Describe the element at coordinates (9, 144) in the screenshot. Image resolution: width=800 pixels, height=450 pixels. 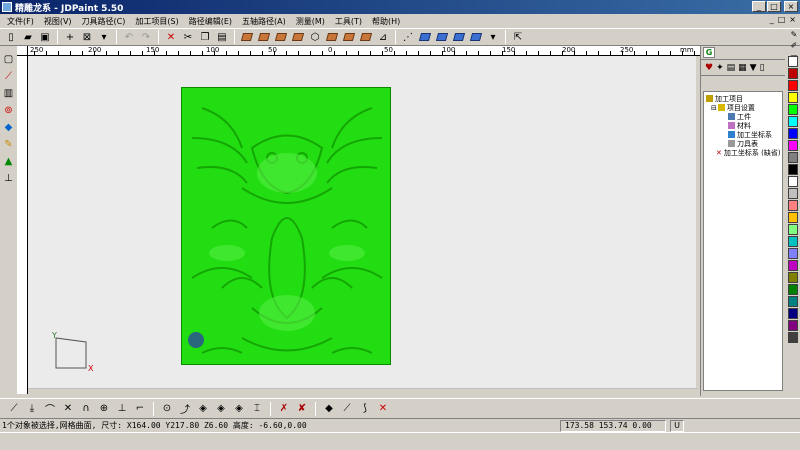
I see `paint-tool-icon: ✎` at that location.